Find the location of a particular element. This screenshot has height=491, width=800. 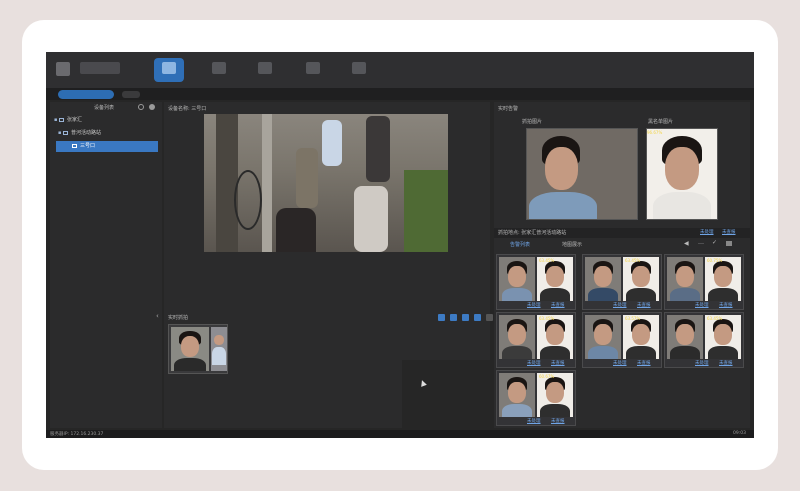

match-card: 63.57% 未处理 未查报 is located at coordinates (622, 340).